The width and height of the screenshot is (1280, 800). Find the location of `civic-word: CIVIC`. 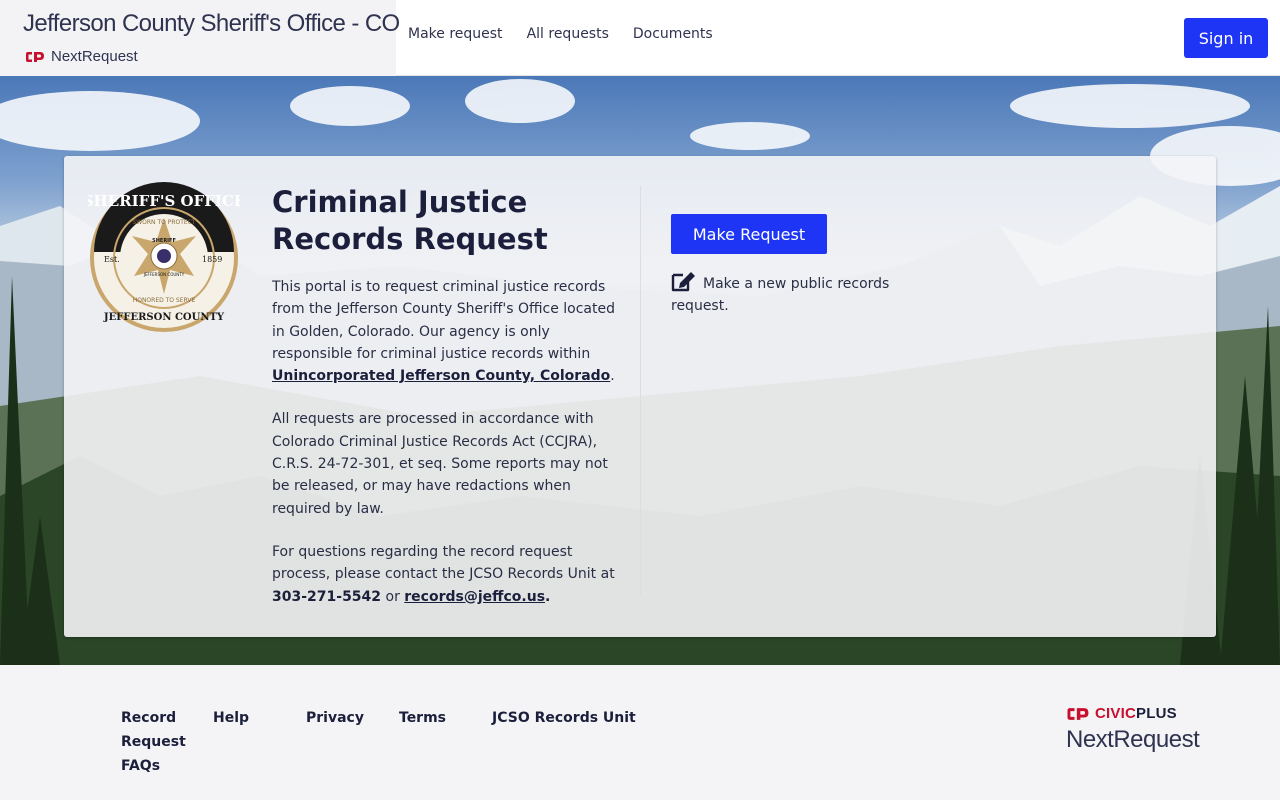

civic-word: CIVIC is located at coordinates (1116, 713).